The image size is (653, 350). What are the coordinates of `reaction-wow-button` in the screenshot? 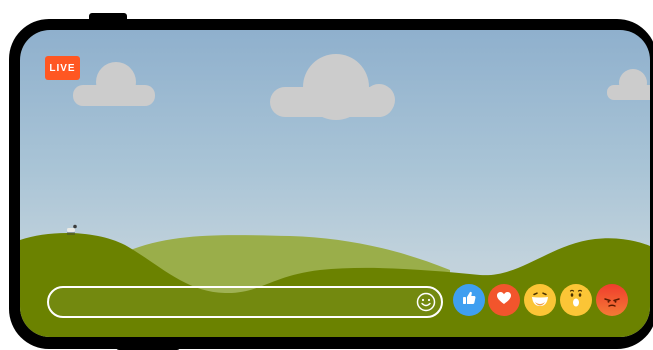 It's located at (576, 300).